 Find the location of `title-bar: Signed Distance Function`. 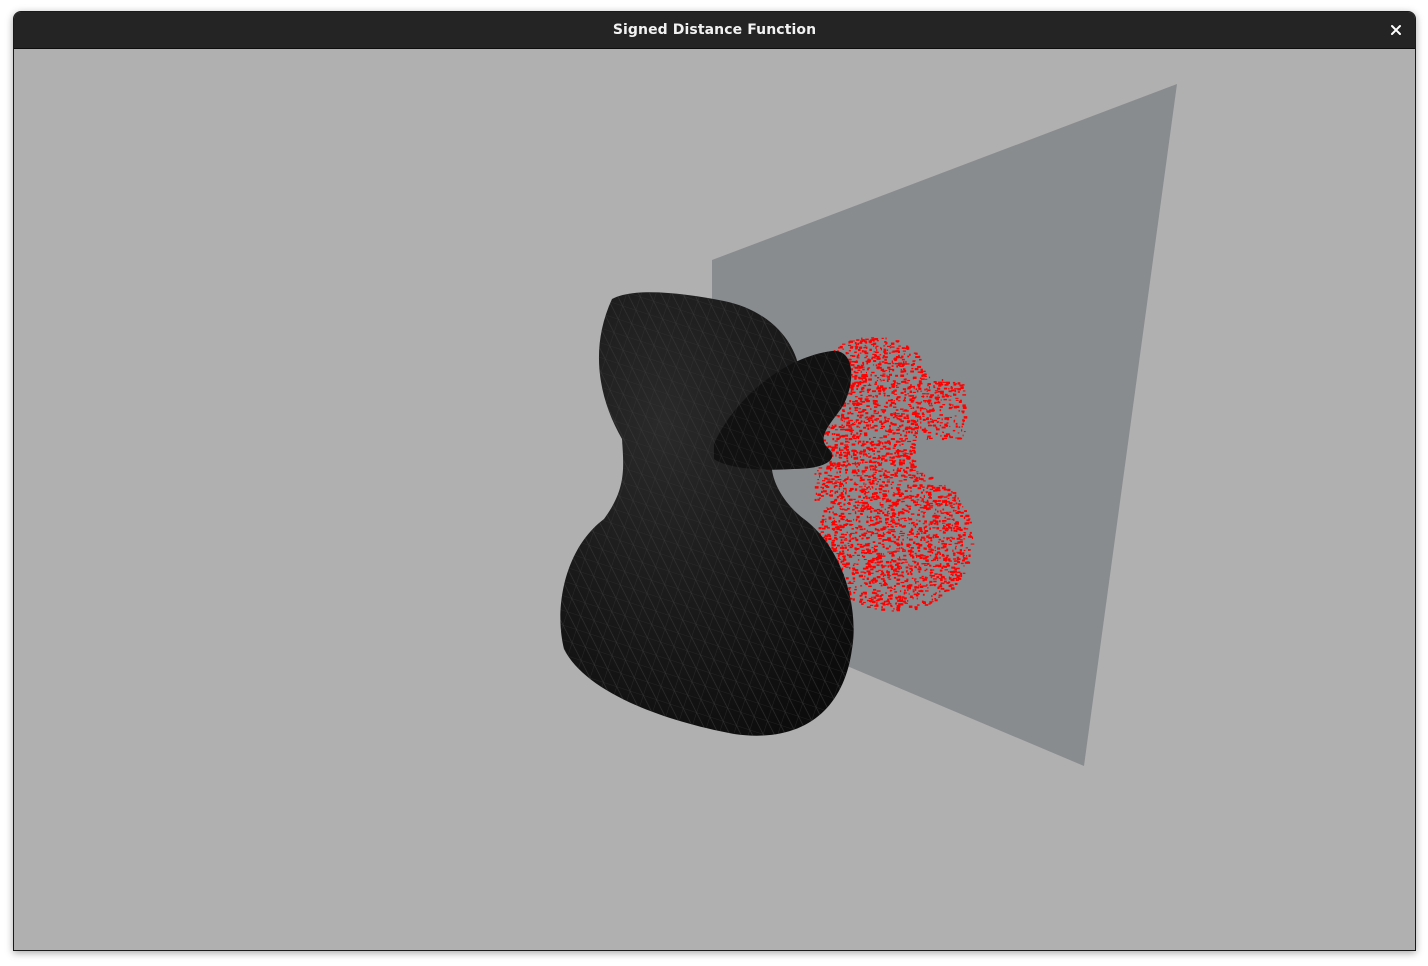

title-bar: Signed Distance Function is located at coordinates (714, 30).